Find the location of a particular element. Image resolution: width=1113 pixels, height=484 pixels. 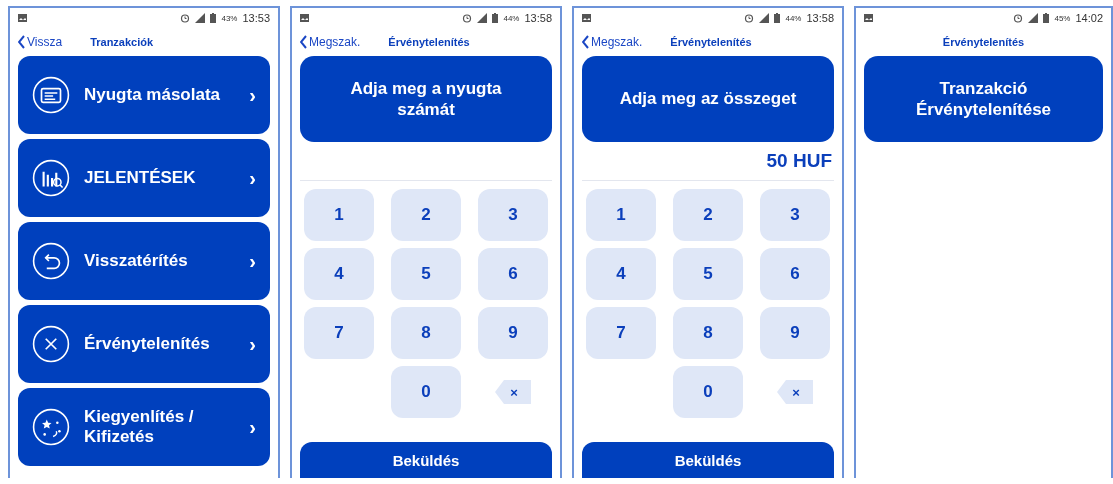

prompt-banner: Adja meg az összeget is located at coordinates (708, 99).